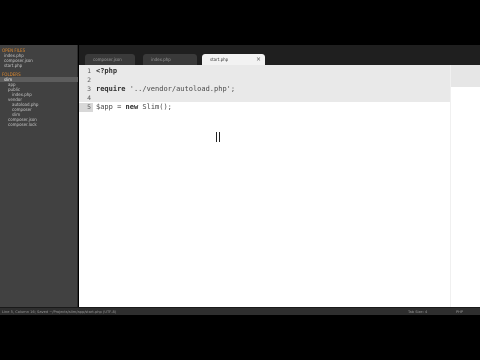 The width and height of the screenshot is (480, 360). Describe the element at coordinates (89, 89) in the screenshot. I see `line-number: 3` at that location.